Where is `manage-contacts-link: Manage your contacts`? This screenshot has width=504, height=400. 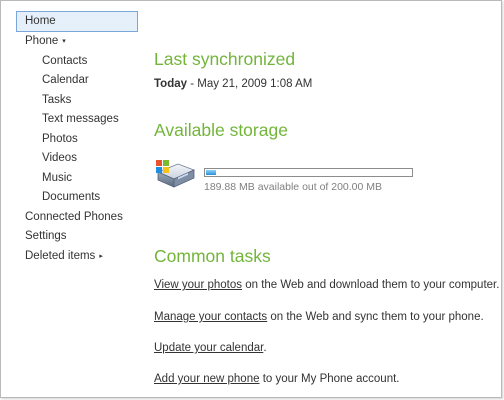 manage-contacts-link: Manage your contacts is located at coordinates (210, 317).